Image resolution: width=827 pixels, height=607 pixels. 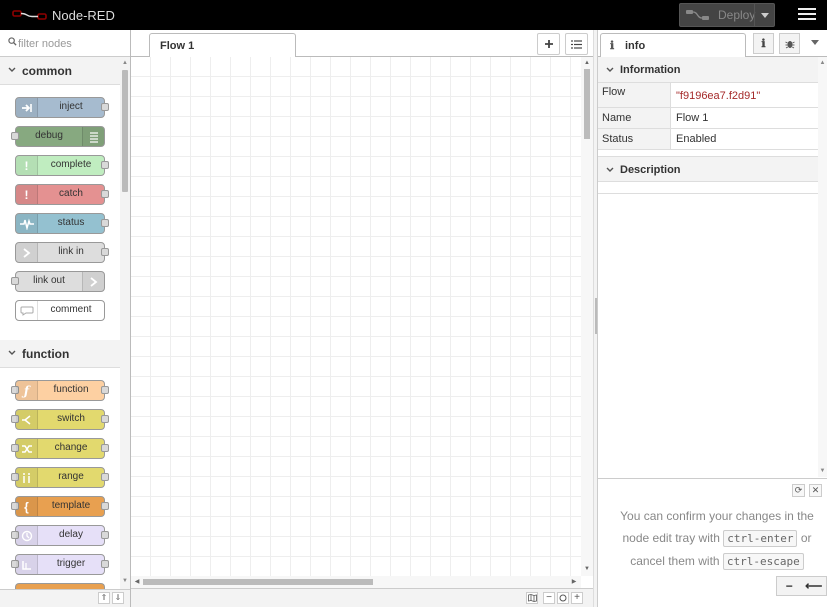 I want to click on category-header-common: common, so click(x=60, y=70).